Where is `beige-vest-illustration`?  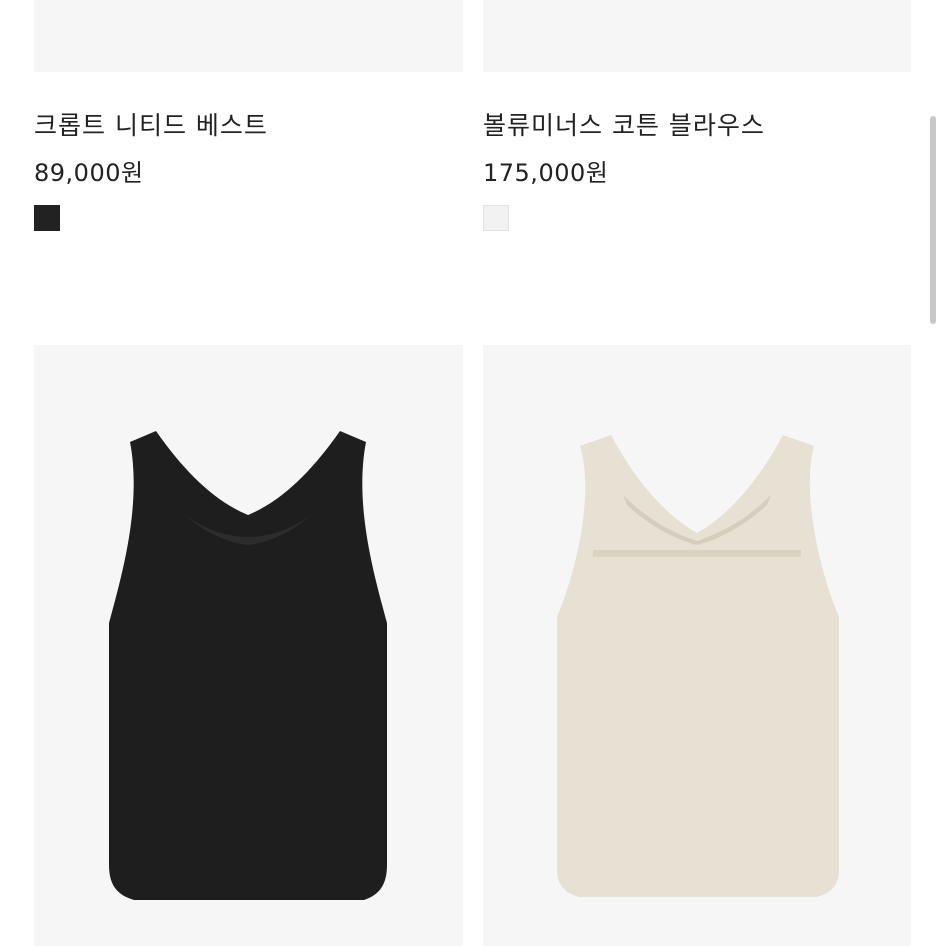 beige-vest-illustration is located at coordinates (698, 666).